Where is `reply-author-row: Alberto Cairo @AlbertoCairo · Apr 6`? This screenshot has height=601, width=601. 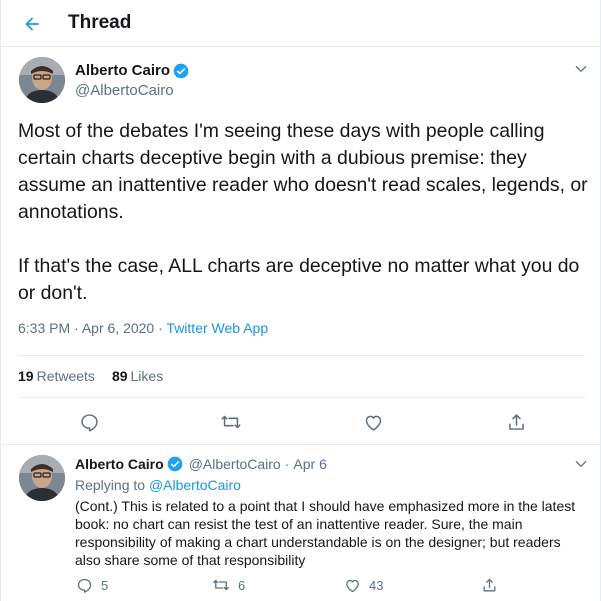
reply-author-row: Alberto Cairo @AlbertoCairo · Apr 6 is located at coordinates (201, 464).